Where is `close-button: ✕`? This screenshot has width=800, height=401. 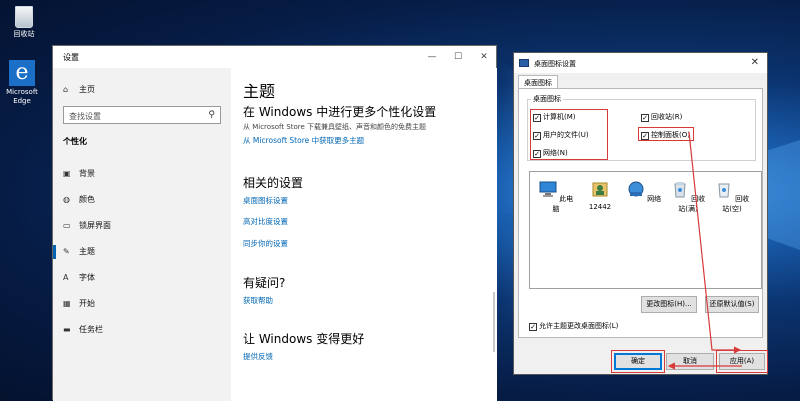 close-button: ✕ is located at coordinates (484, 57).